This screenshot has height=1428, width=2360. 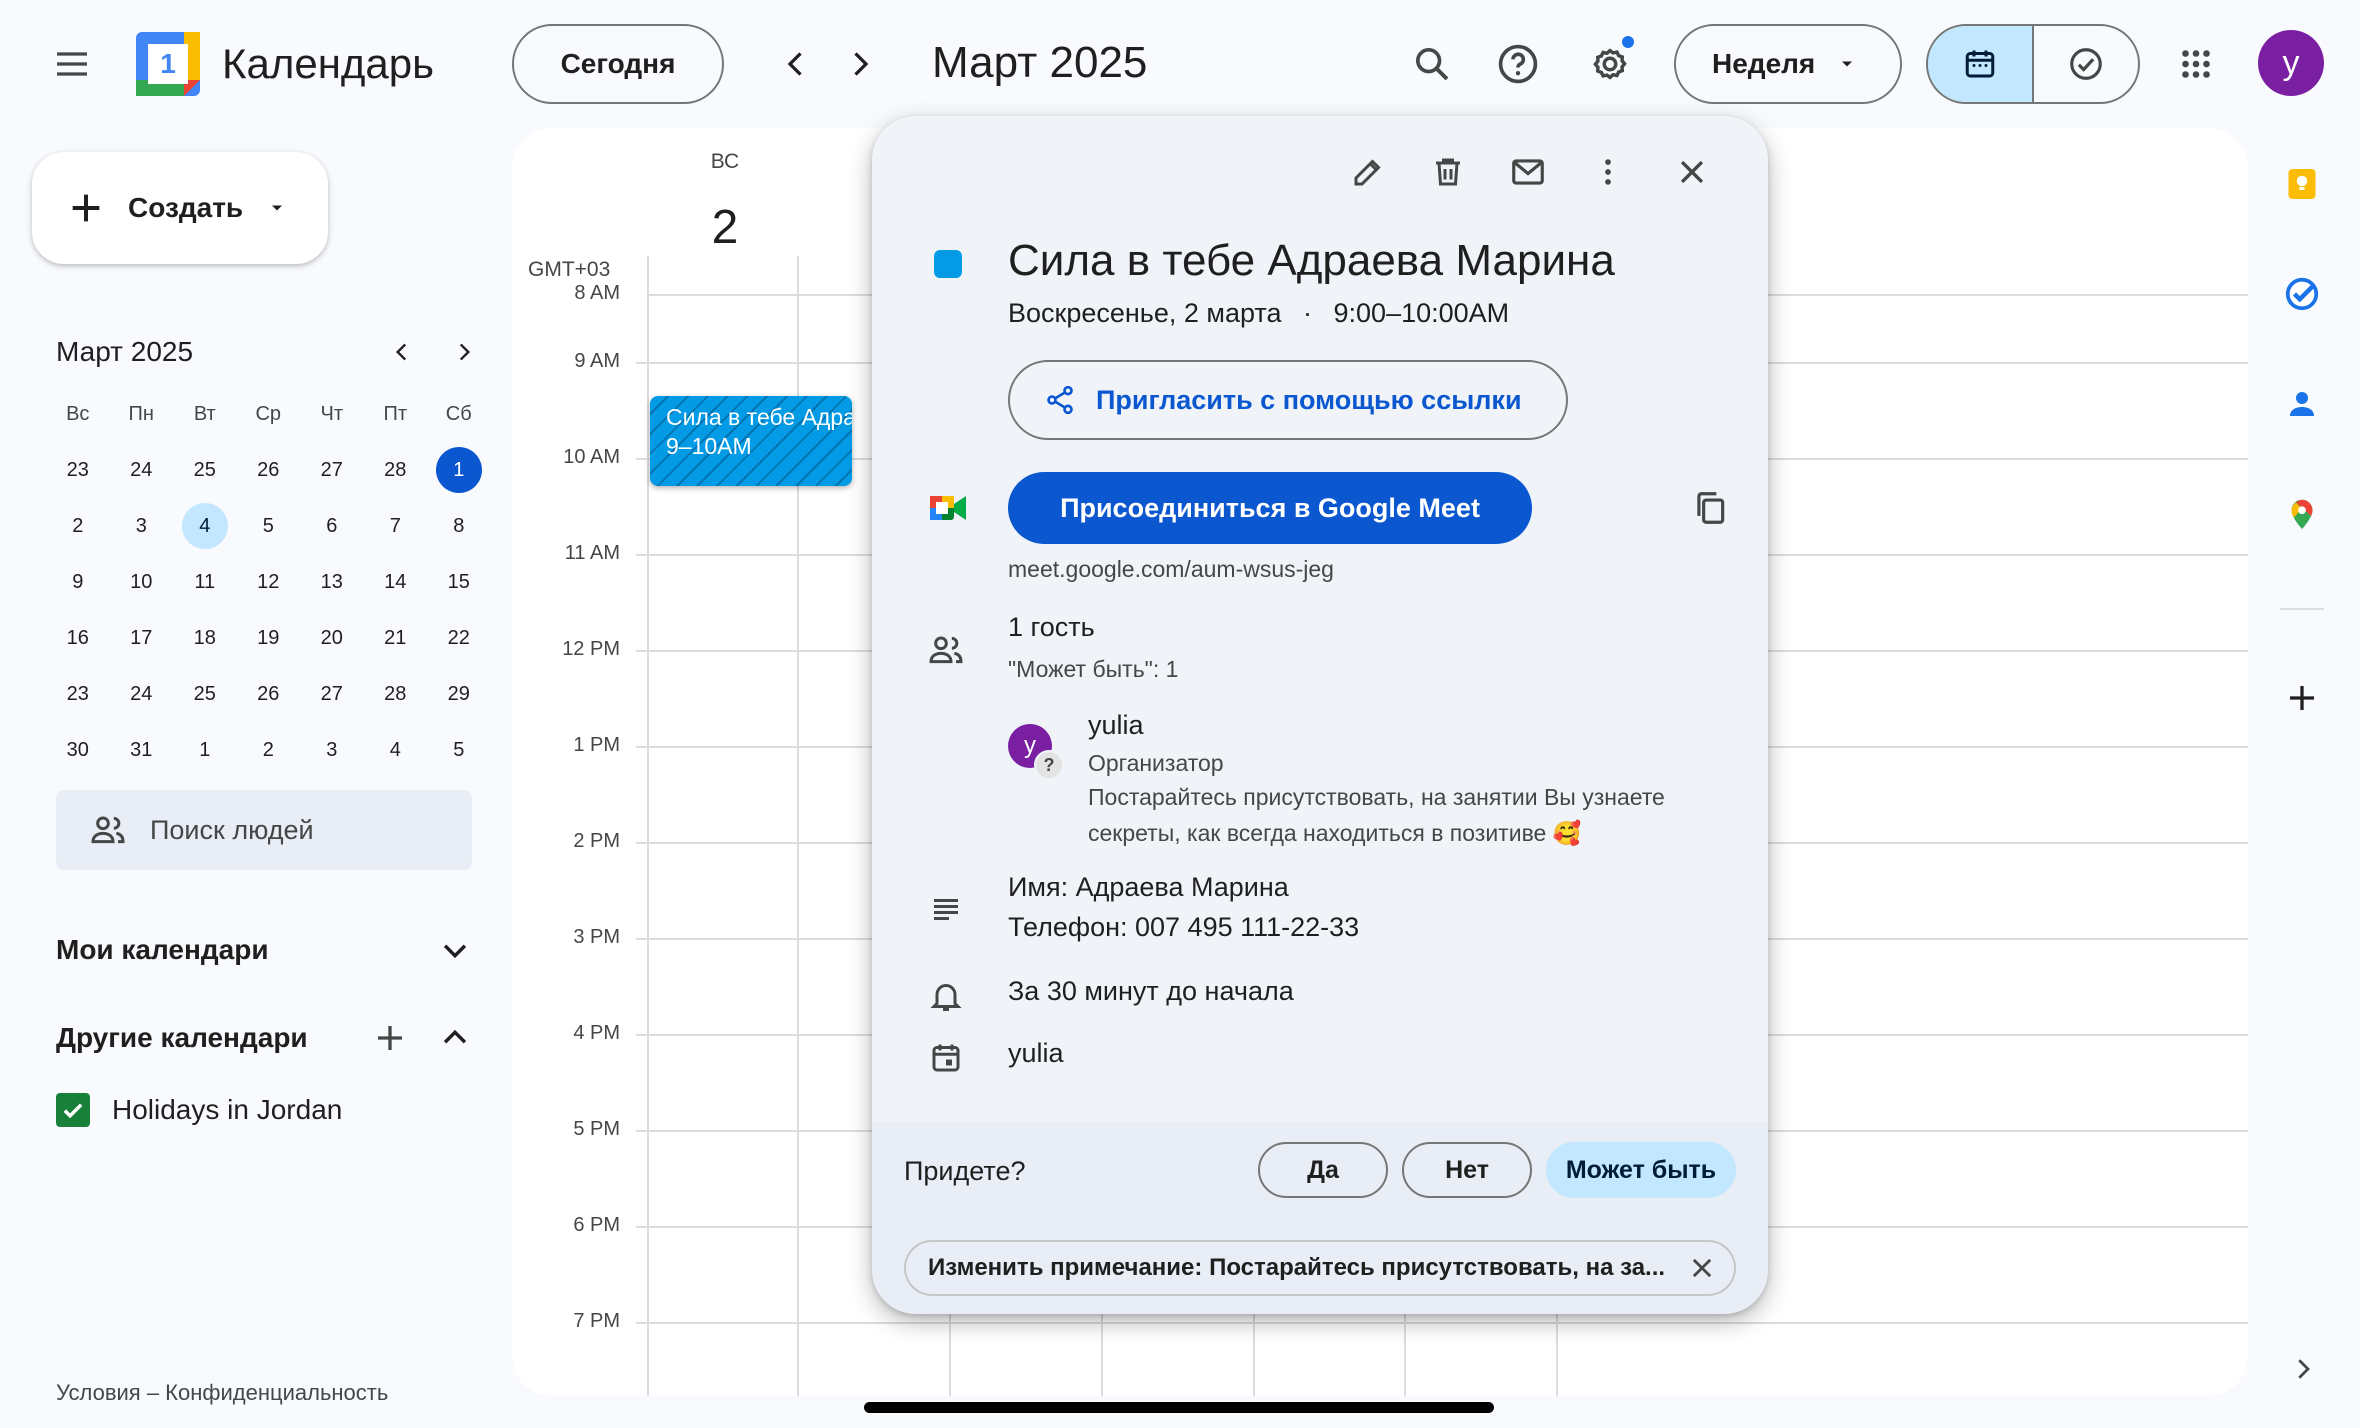 I want to click on mini-day-cell: 6, so click(x=332, y=526).